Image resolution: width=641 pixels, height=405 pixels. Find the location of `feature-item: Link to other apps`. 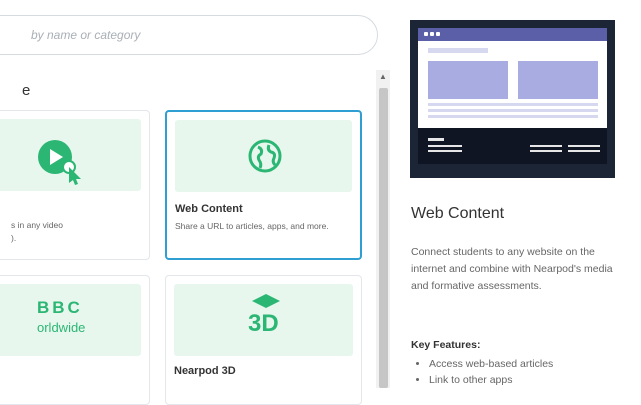

feature-item: Link to other apps is located at coordinates (534, 380).